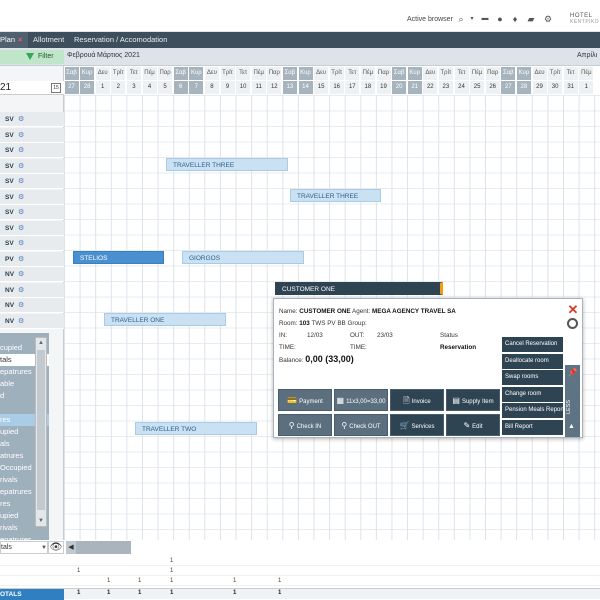 This screenshot has height=600, width=600. Describe the element at coordinates (572, 407) in the screenshot. I see `less-toggle: LESS` at that location.